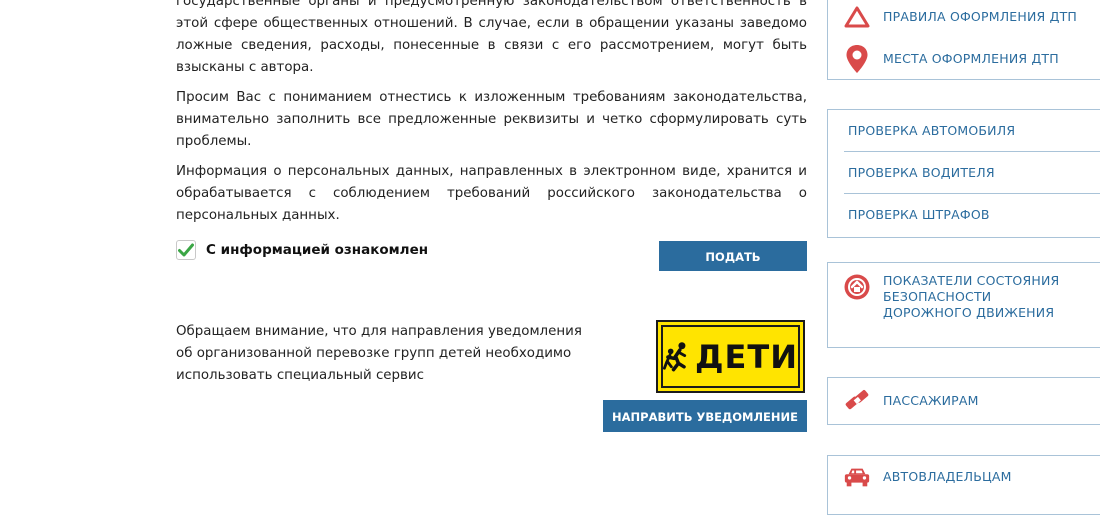  Describe the element at coordinates (857, 17) in the screenshot. I see `triangle-warning-icon` at that location.